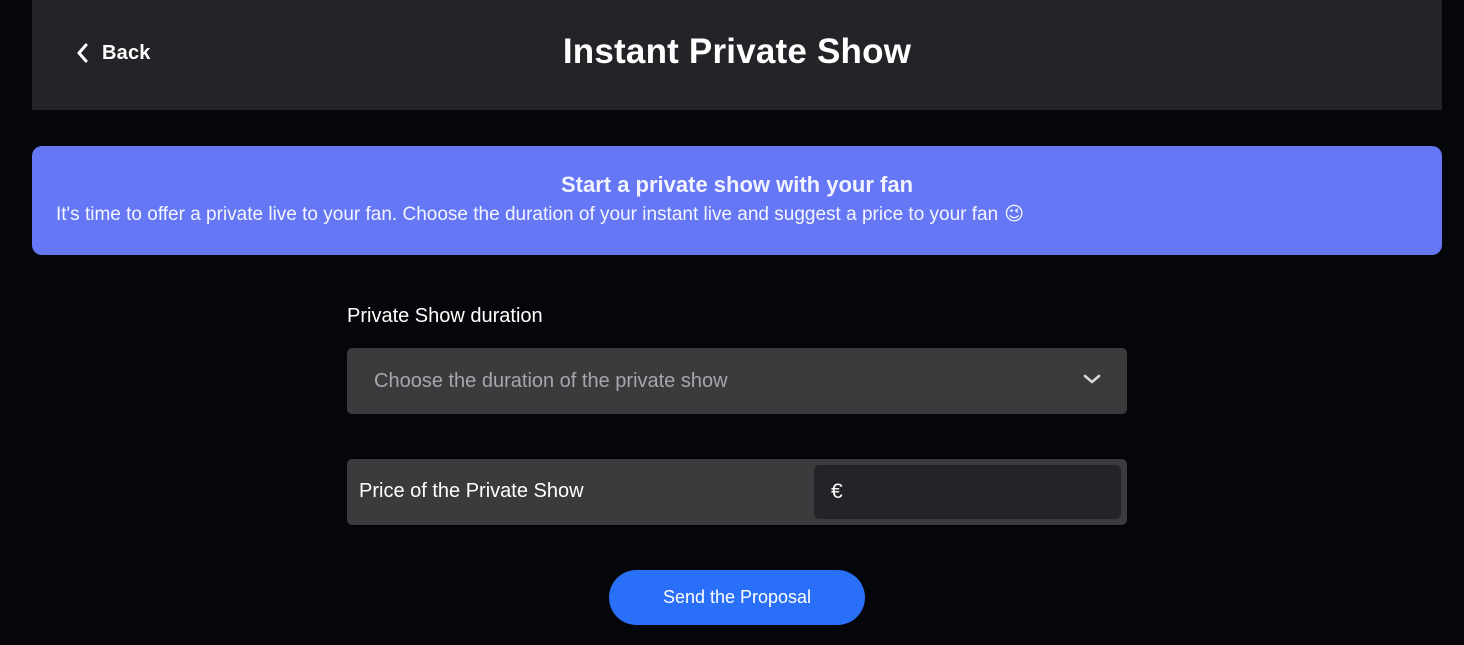  Describe the element at coordinates (837, 491) in the screenshot. I see `euro-currency-symbol: €` at that location.